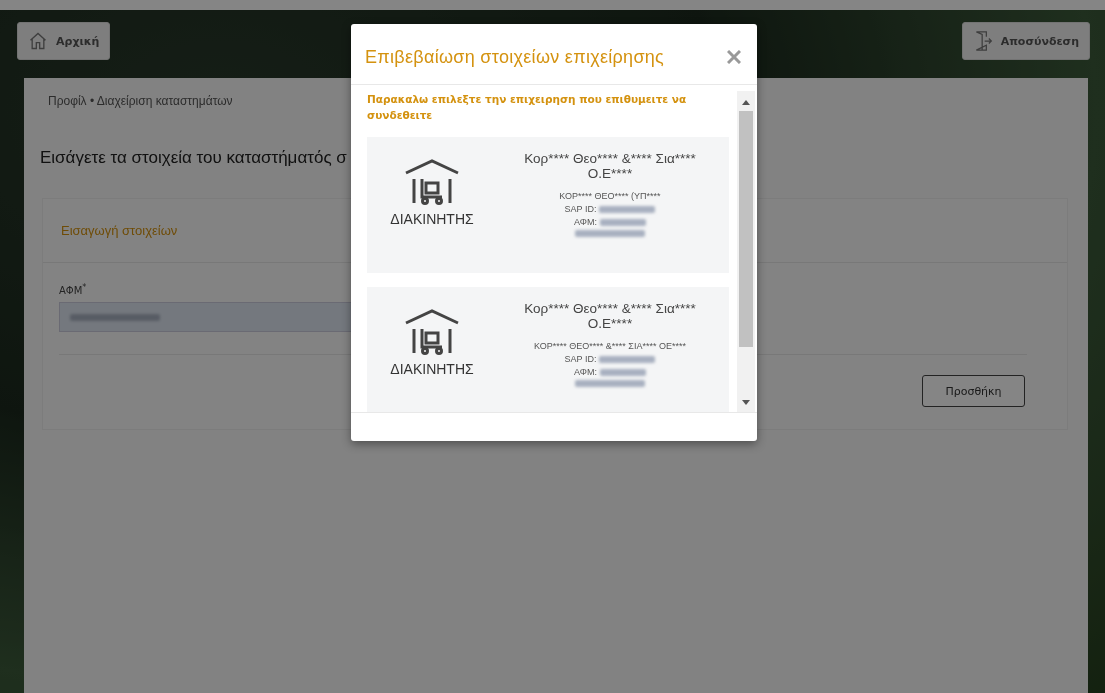  I want to click on scrollbar, so click(746, 251).